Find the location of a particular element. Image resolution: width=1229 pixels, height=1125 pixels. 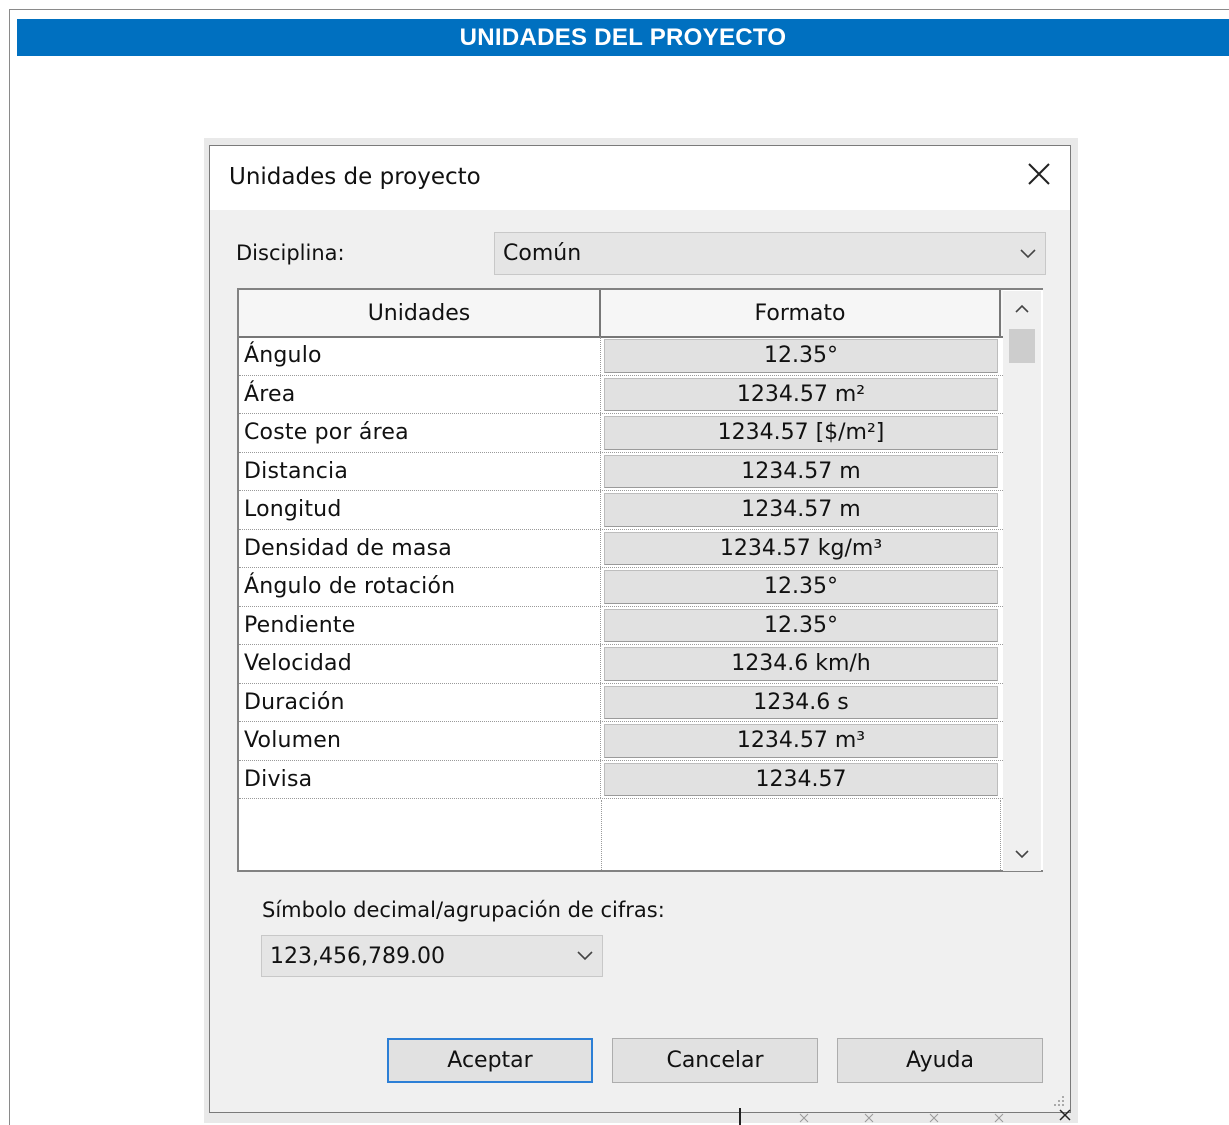

grid-scrollbar is located at coordinates (1022, 581).